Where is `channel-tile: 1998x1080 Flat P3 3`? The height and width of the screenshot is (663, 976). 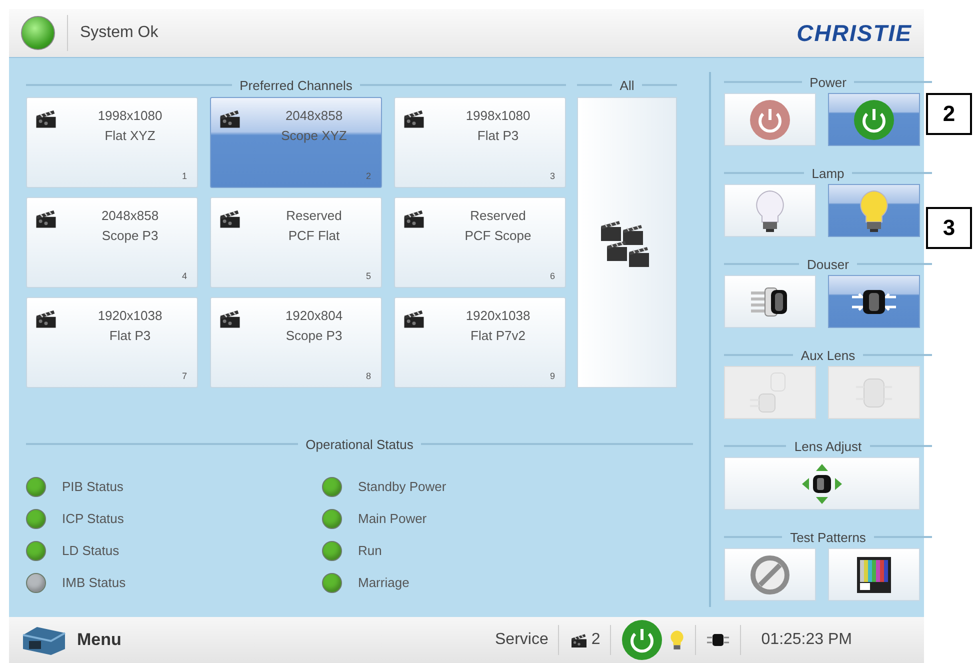
channel-tile: 1998x1080 Flat P3 3 is located at coordinates (480, 142).